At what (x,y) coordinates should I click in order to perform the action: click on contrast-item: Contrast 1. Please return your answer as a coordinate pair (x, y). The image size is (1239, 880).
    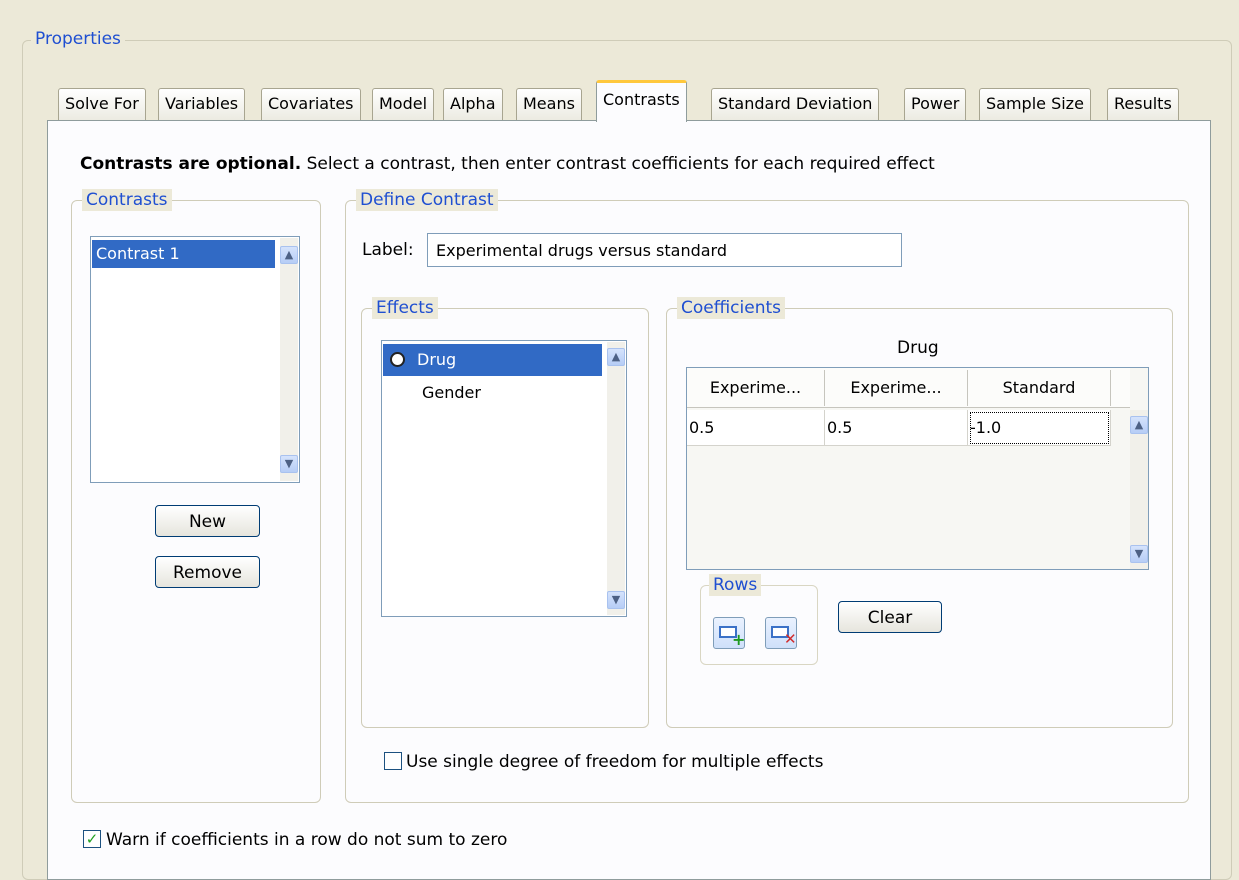
    Looking at the image, I should click on (183, 254).